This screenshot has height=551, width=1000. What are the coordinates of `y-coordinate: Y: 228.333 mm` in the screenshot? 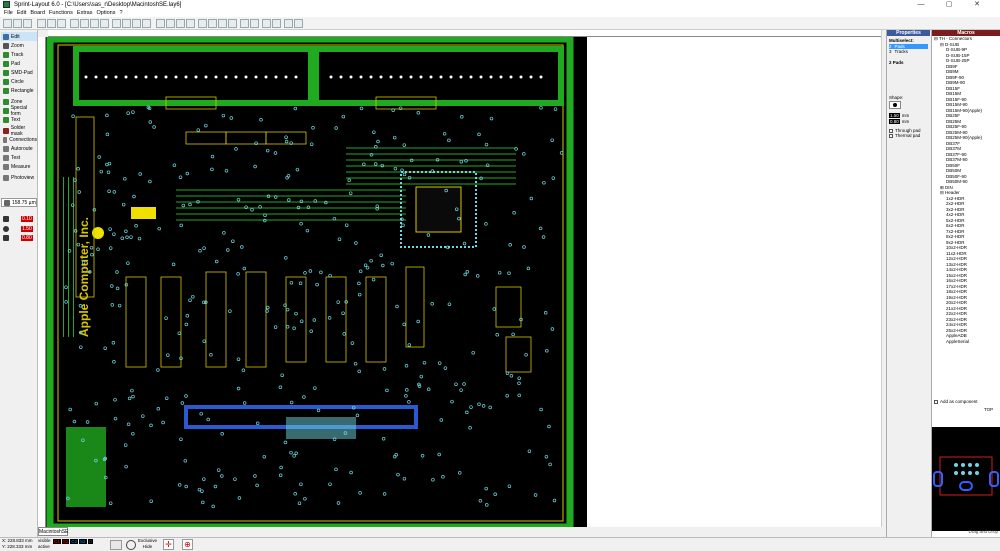 It's located at (17, 546).